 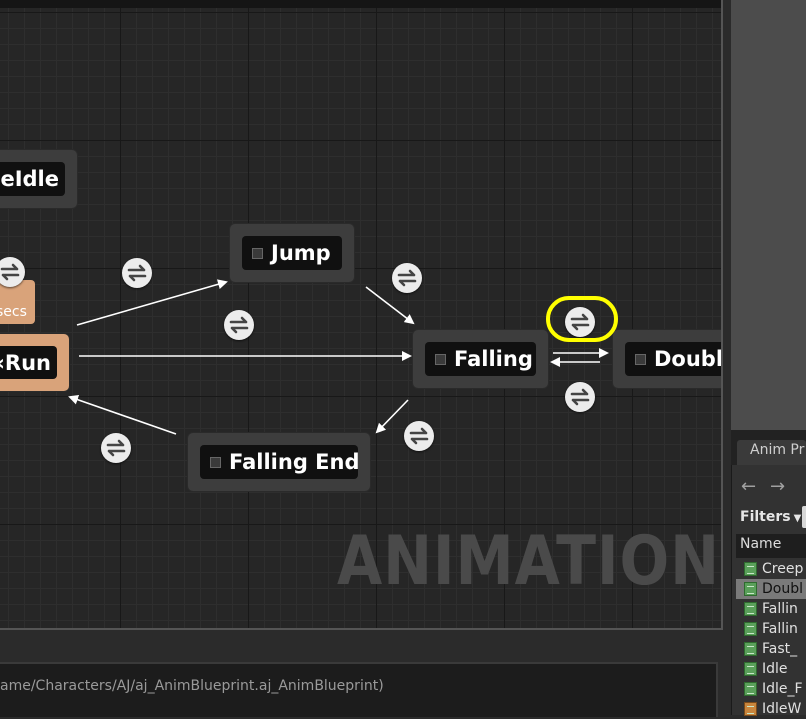 What do you see at coordinates (29, 179) in the screenshot?
I see `state-node-idle-label: eIdle` at bounding box center [29, 179].